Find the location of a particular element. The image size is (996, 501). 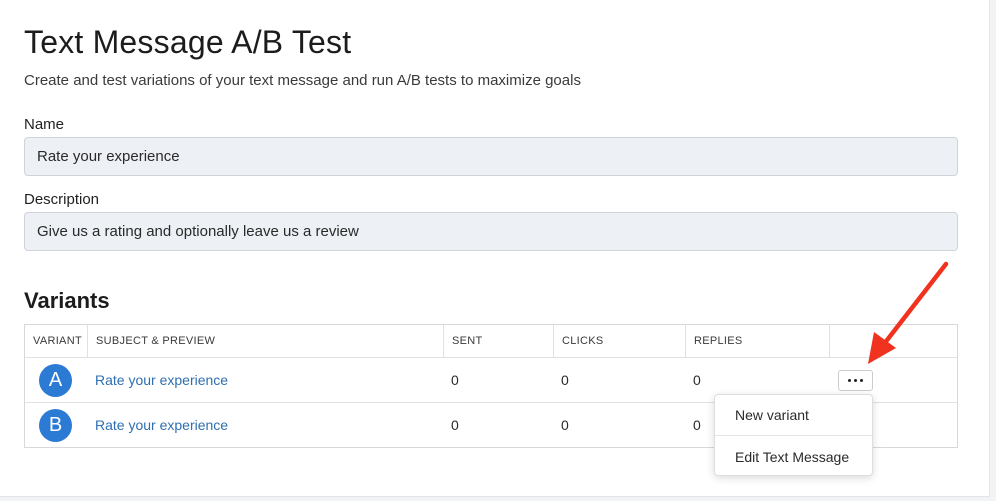

column-header-replies: REPLIES is located at coordinates (758, 341).